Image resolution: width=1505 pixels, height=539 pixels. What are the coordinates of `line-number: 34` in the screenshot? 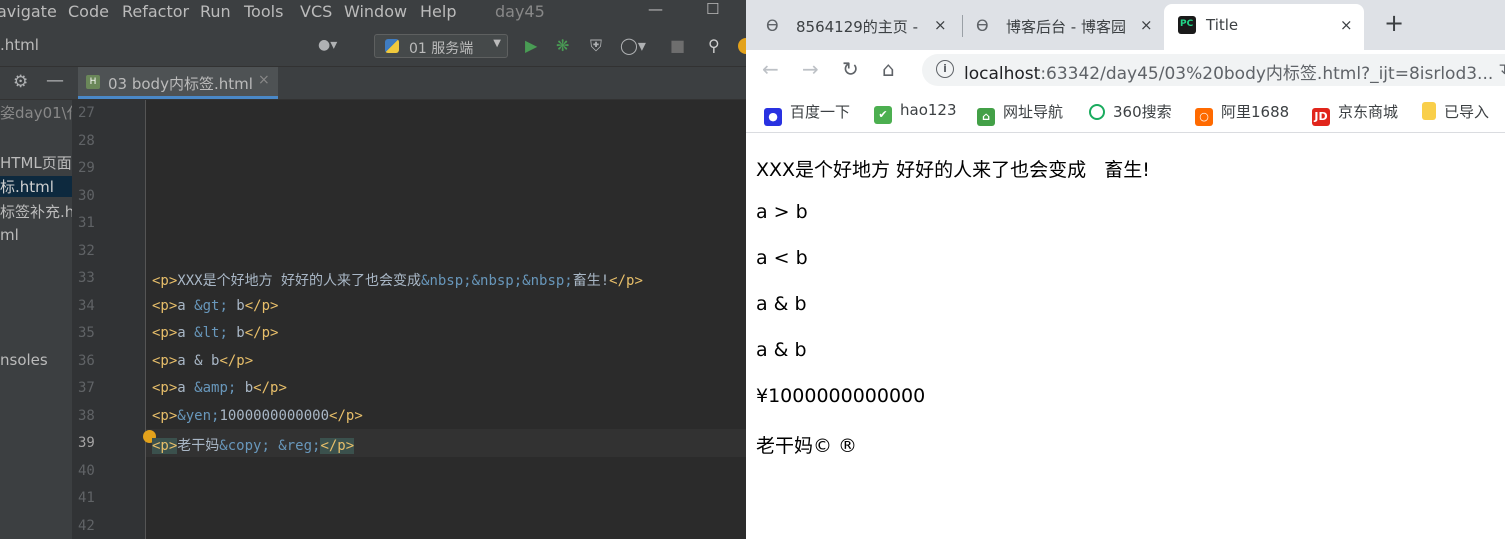 It's located at (86, 306).